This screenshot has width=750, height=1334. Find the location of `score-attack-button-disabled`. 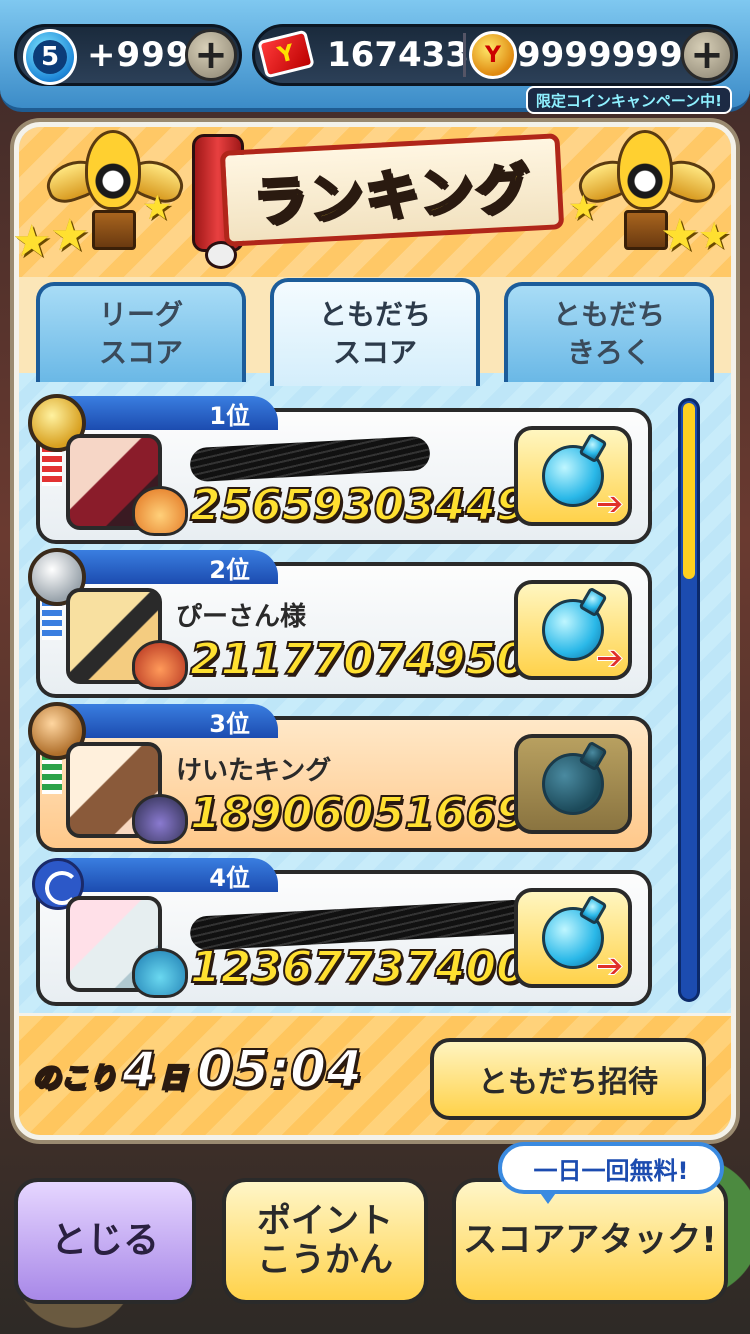

score-attack-button-disabled is located at coordinates (573, 784).